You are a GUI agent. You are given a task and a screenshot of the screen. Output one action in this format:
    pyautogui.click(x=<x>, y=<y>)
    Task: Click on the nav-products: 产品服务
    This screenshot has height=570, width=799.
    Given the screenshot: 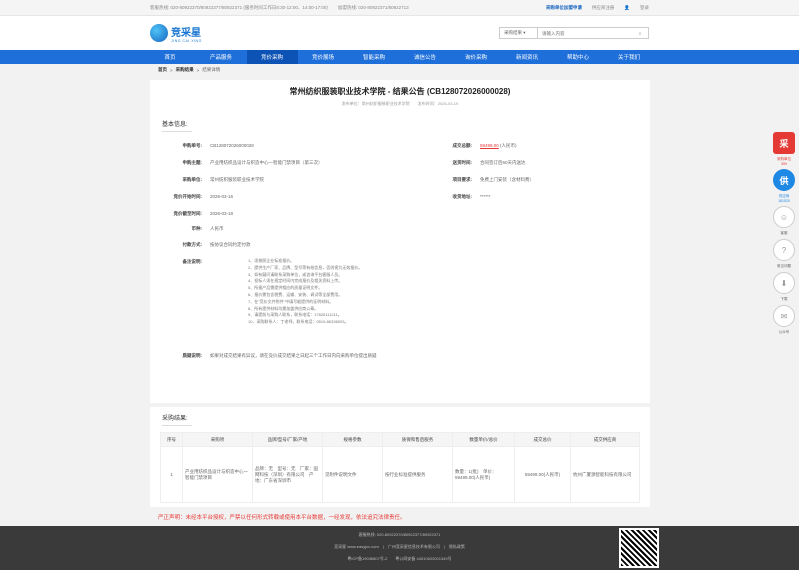 What is the action you would take?
    pyautogui.click(x=221, y=57)
    